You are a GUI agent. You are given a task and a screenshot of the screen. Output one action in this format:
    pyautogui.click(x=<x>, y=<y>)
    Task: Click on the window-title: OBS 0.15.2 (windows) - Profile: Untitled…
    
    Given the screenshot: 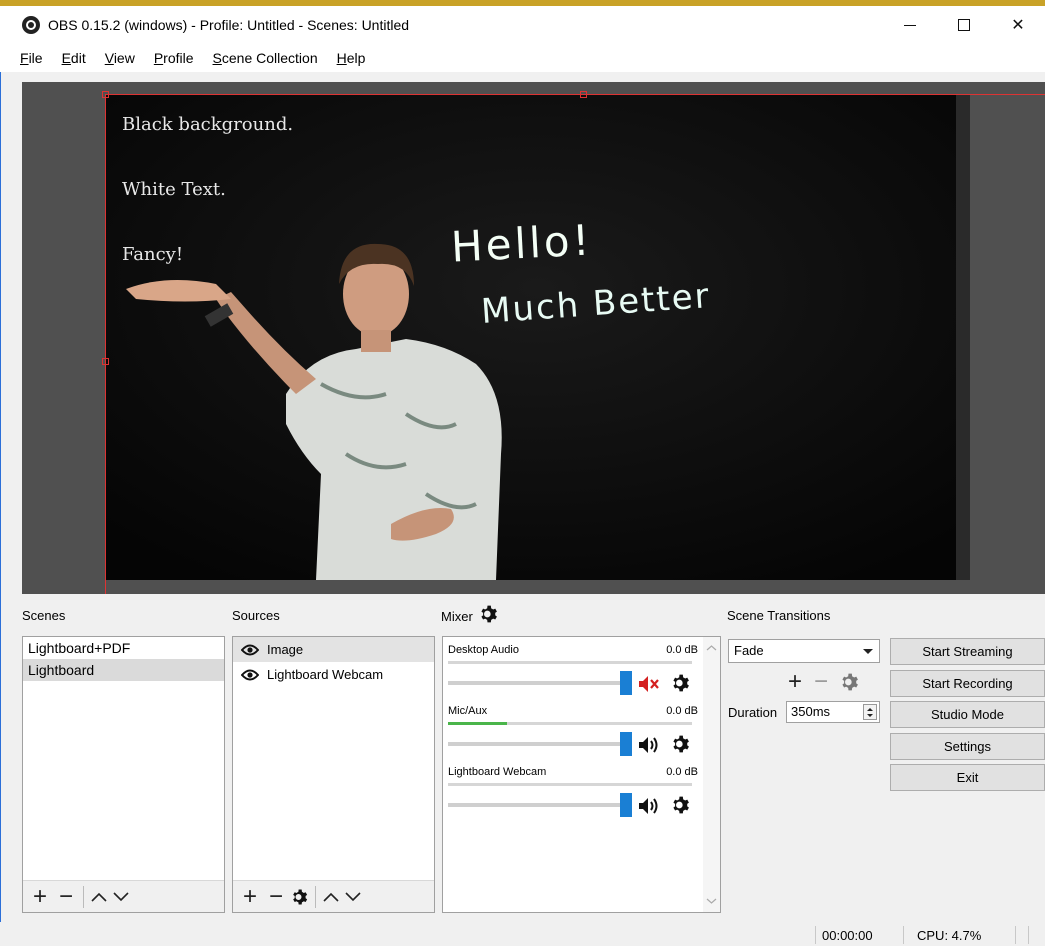 What is the action you would take?
    pyautogui.click(x=229, y=25)
    